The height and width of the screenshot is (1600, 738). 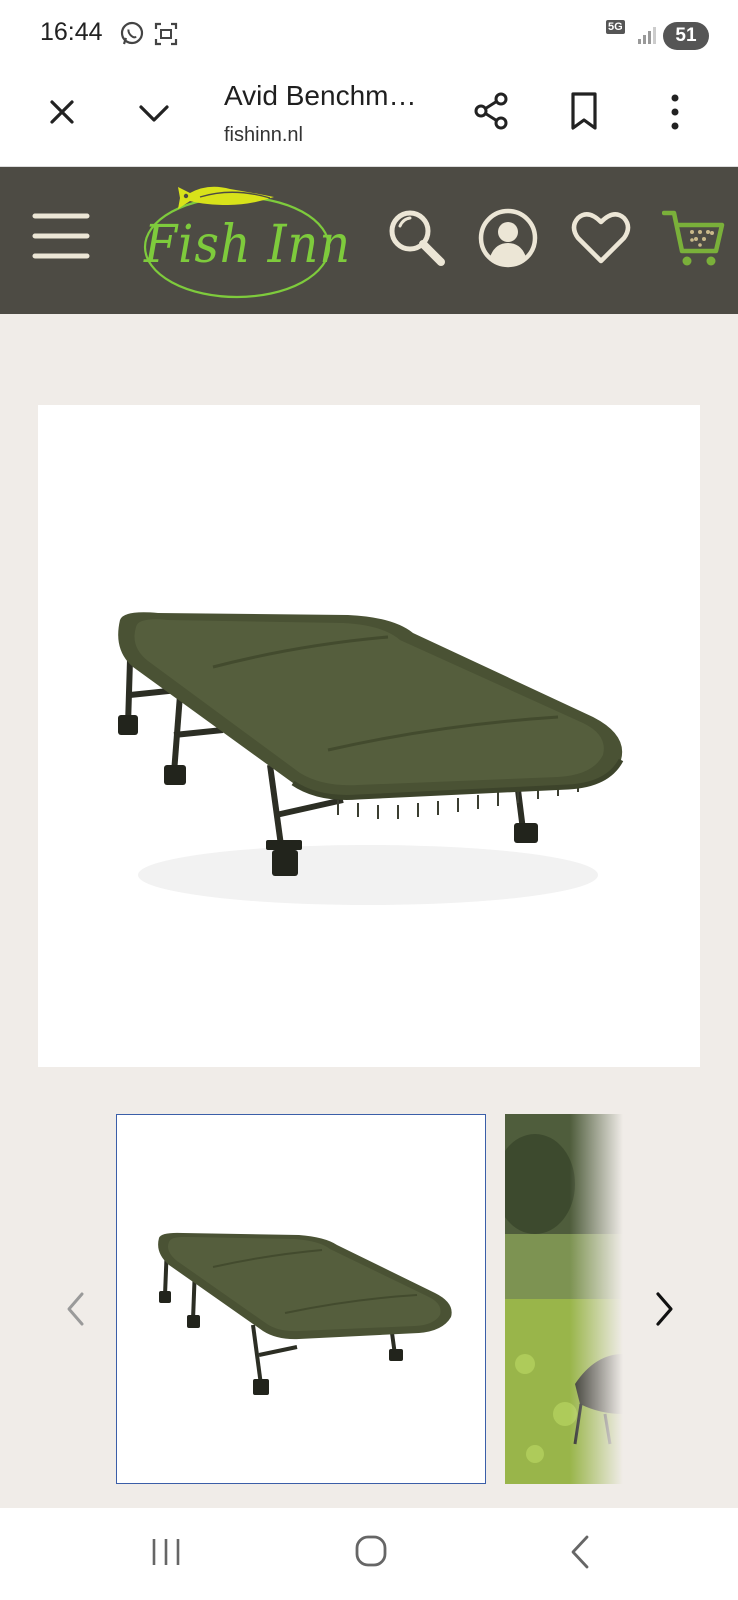 I want to click on chevron-left-icon, so click(x=76, y=1309).